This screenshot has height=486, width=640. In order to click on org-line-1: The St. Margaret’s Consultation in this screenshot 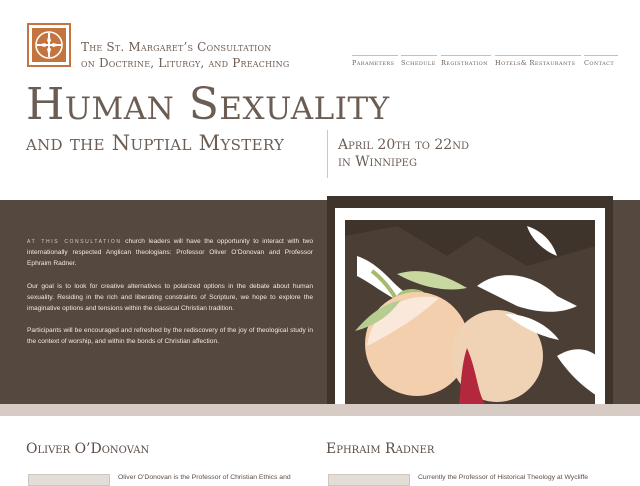, I will do `click(176, 47)`.